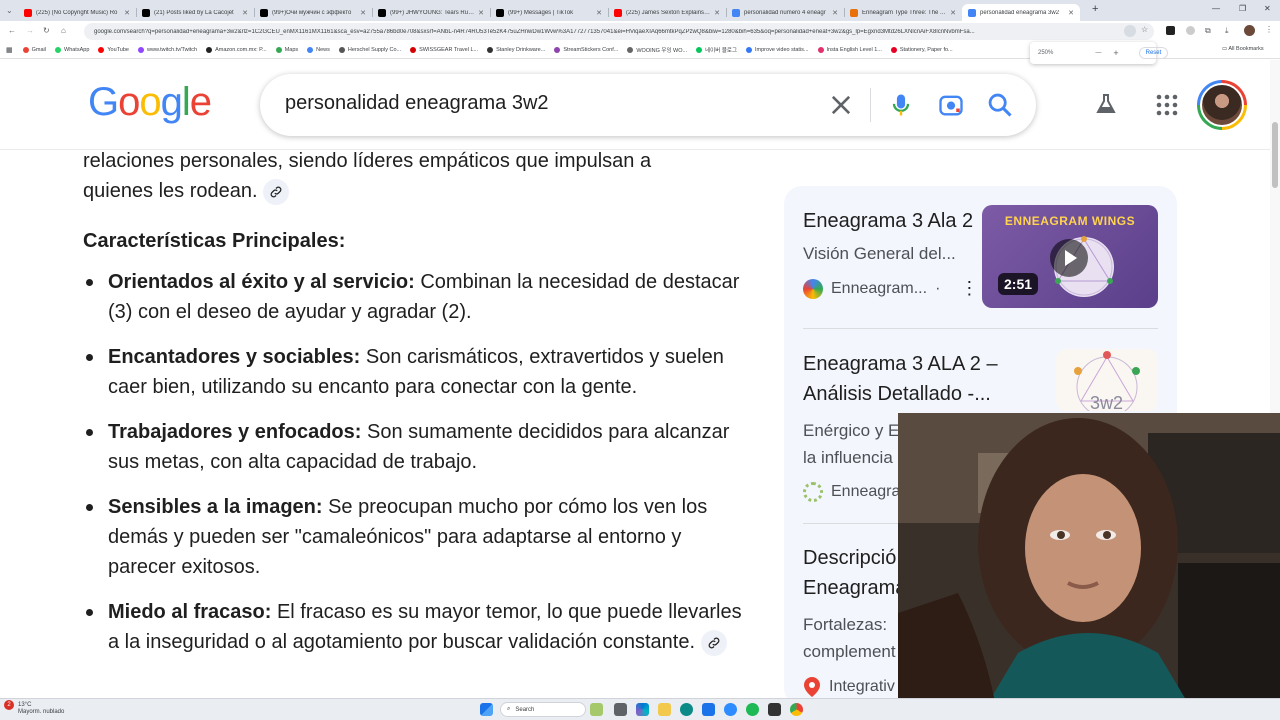  Describe the element at coordinates (118, 50) in the screenshot. I see `bookmark-label: YouTube` at that location.